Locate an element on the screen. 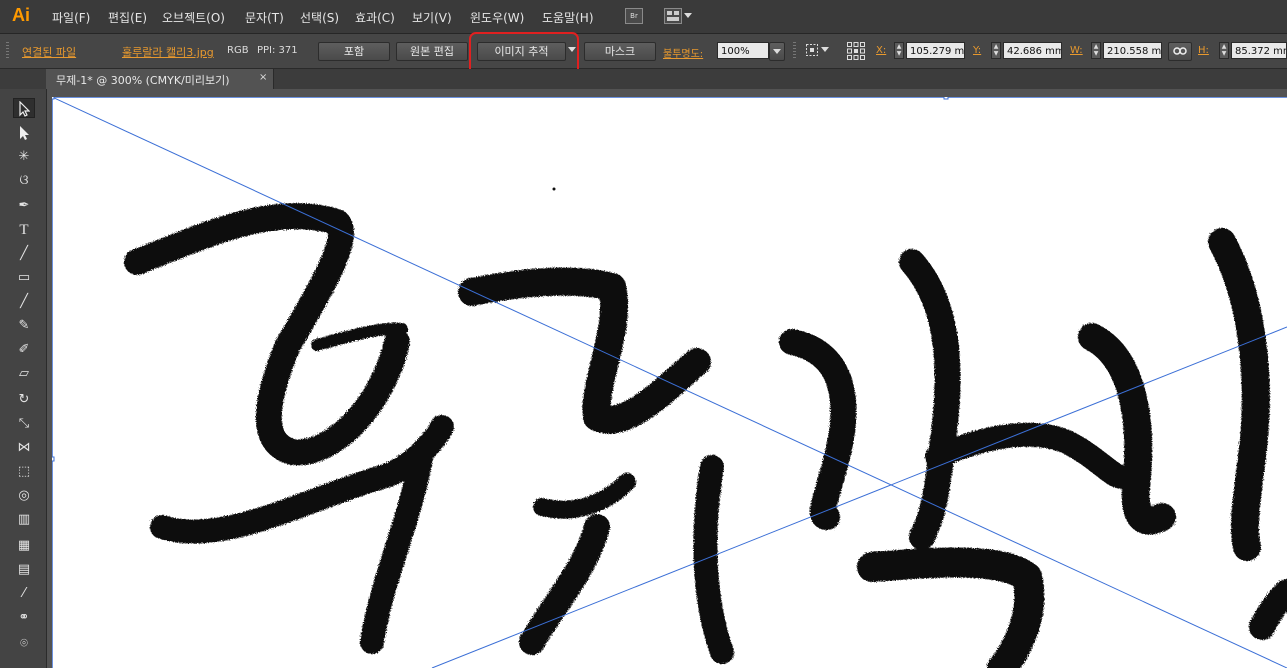 The height and width of the screenshot is (668, 1287). y-label: Y: is located at coordinates (977, 50).